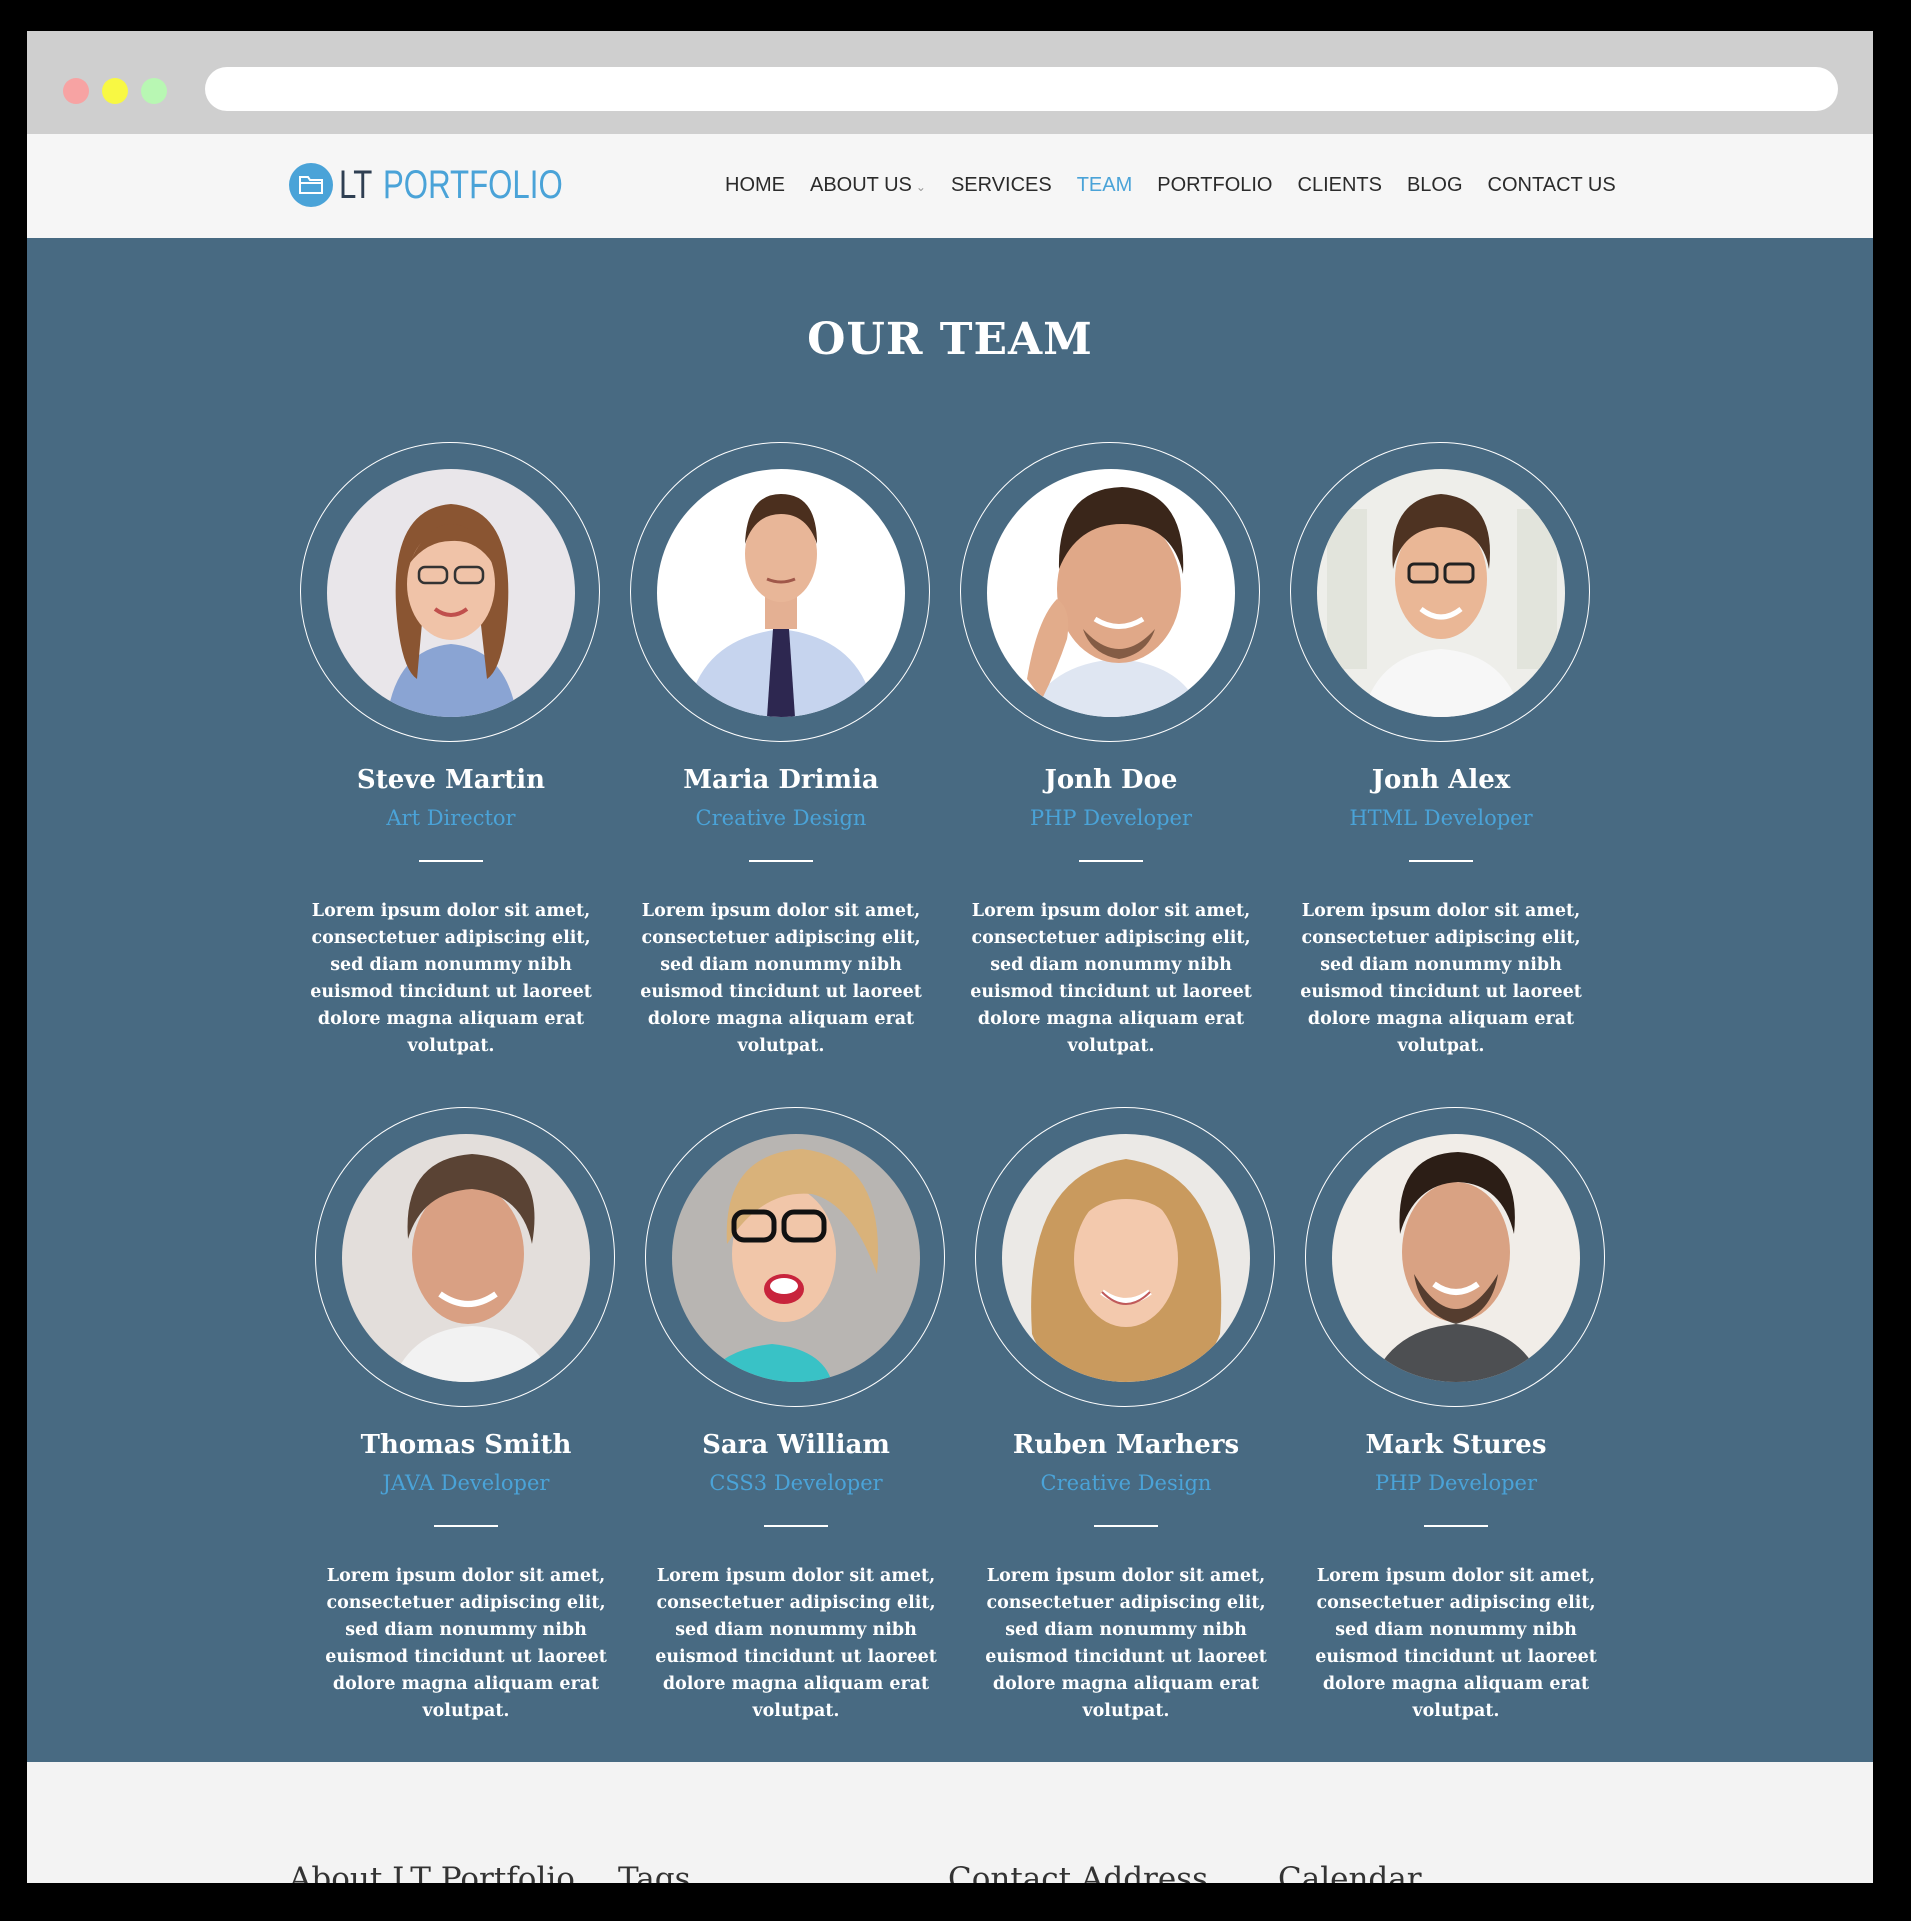 This screenshot has width=1911, height=1921. Describe the element at coordinates (1105, 185) in the screenshot. I see `nav-item-team: TEAM` at that location.